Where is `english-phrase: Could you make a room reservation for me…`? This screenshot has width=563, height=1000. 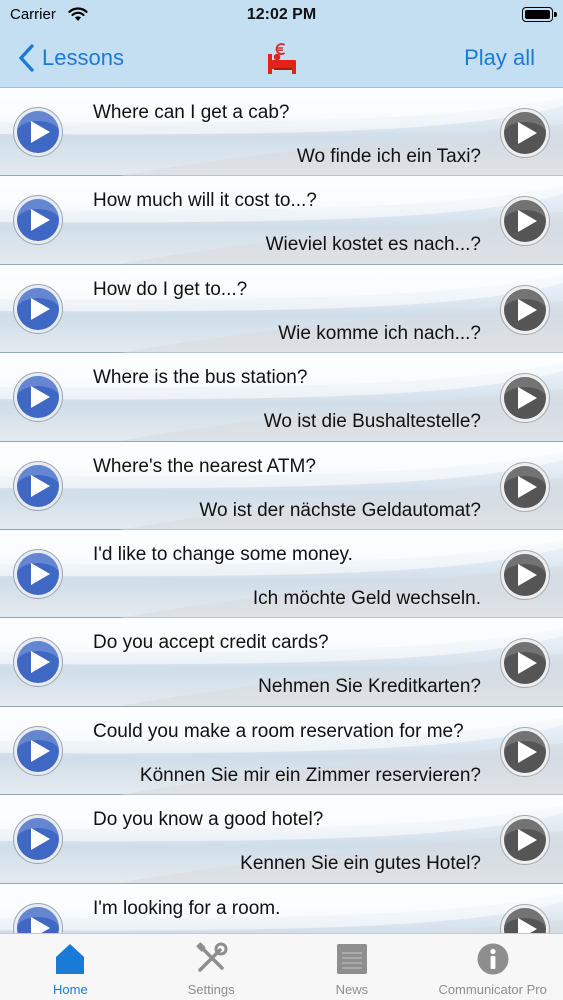
english-phrase: Could you make a room reservation for me… is located at coordinates (278, 731).